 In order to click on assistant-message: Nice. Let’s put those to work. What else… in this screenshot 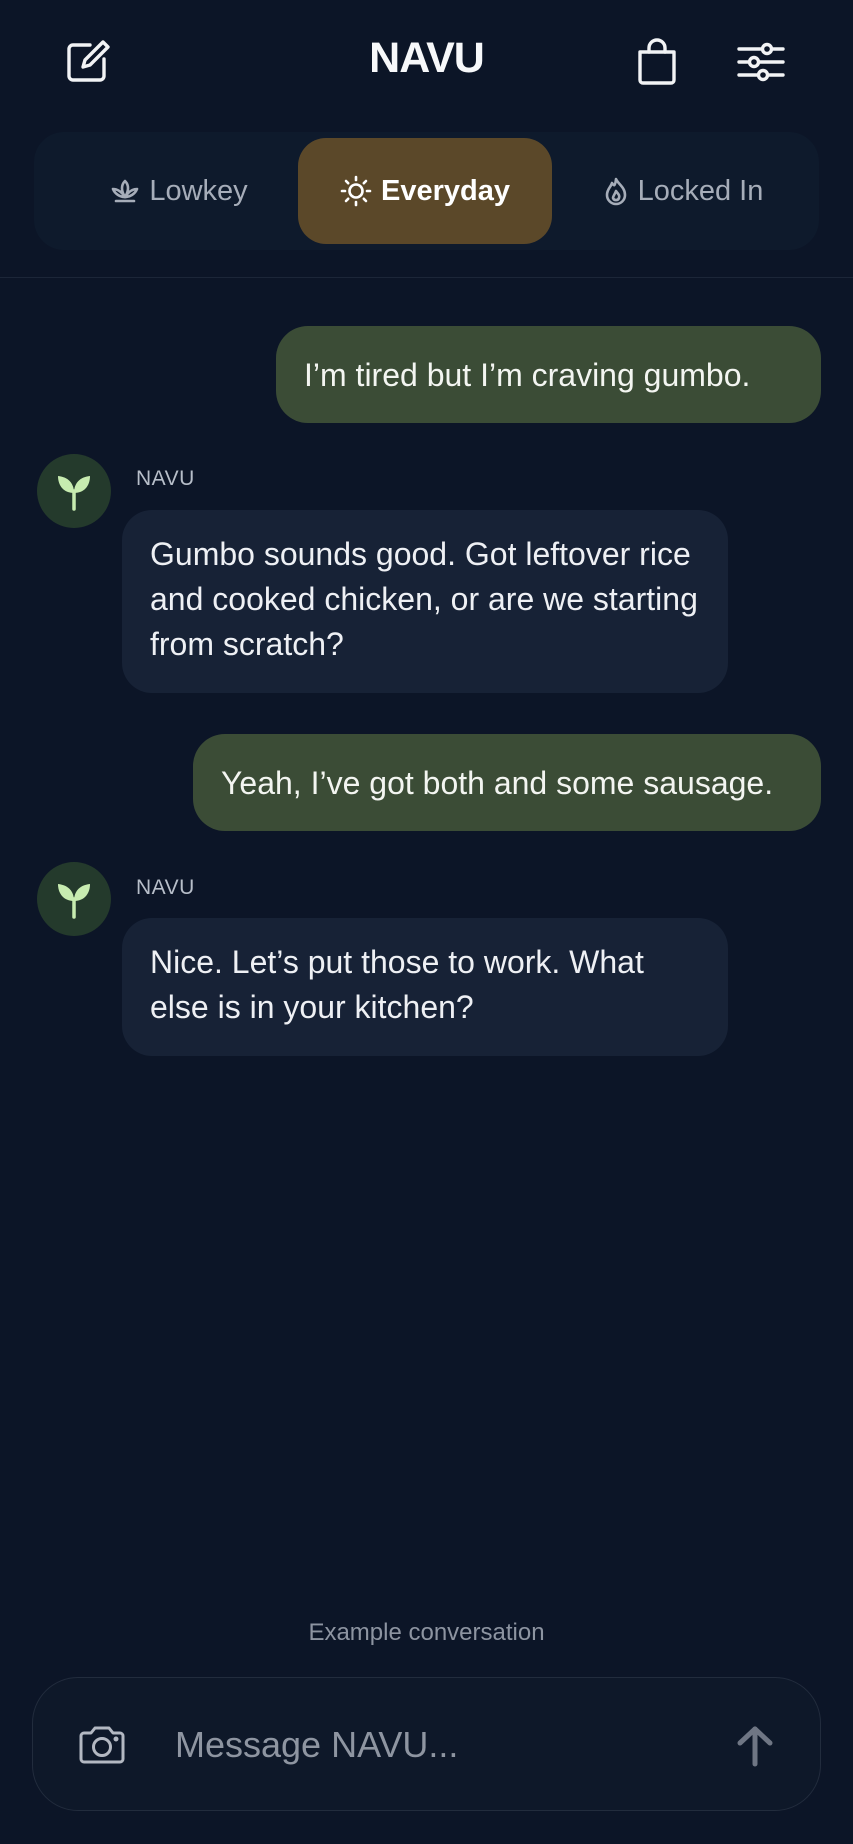, I will do `click(425, 987)`.